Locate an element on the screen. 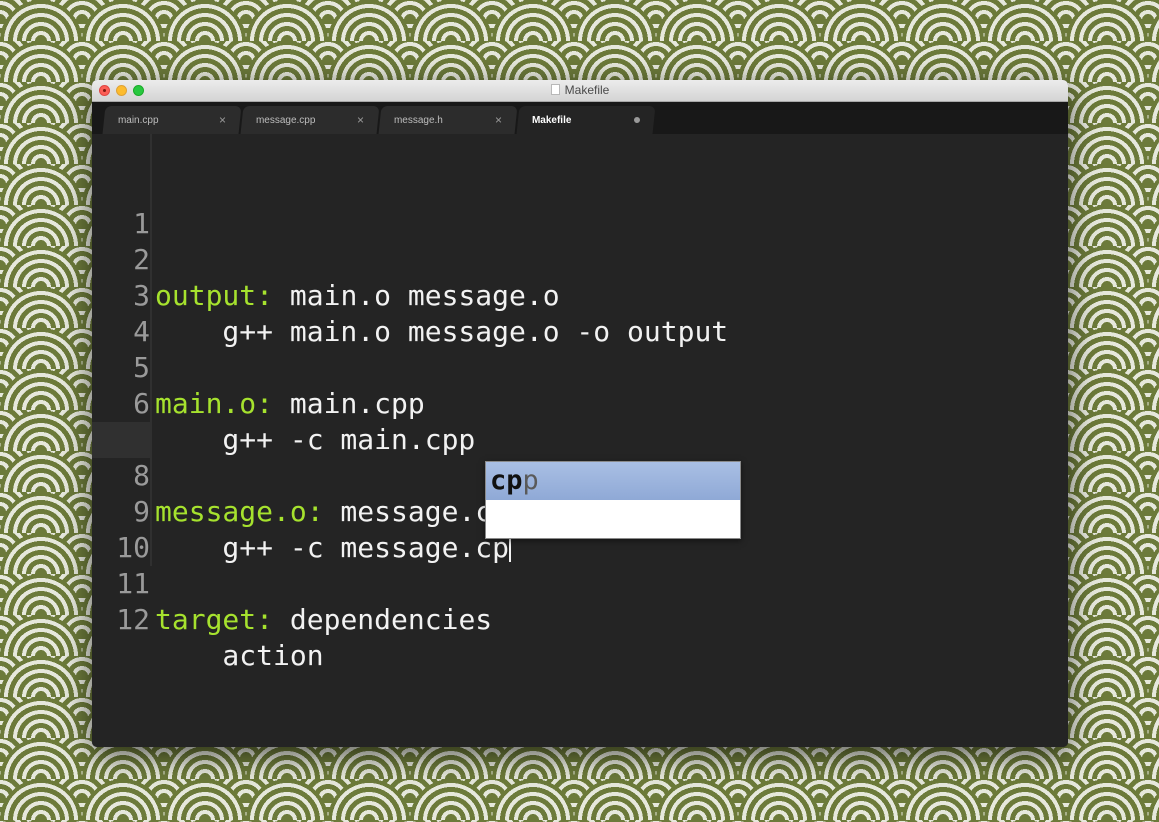 The image size is (1159, 822). current-line-highlight is located at coordinates (121, 440).